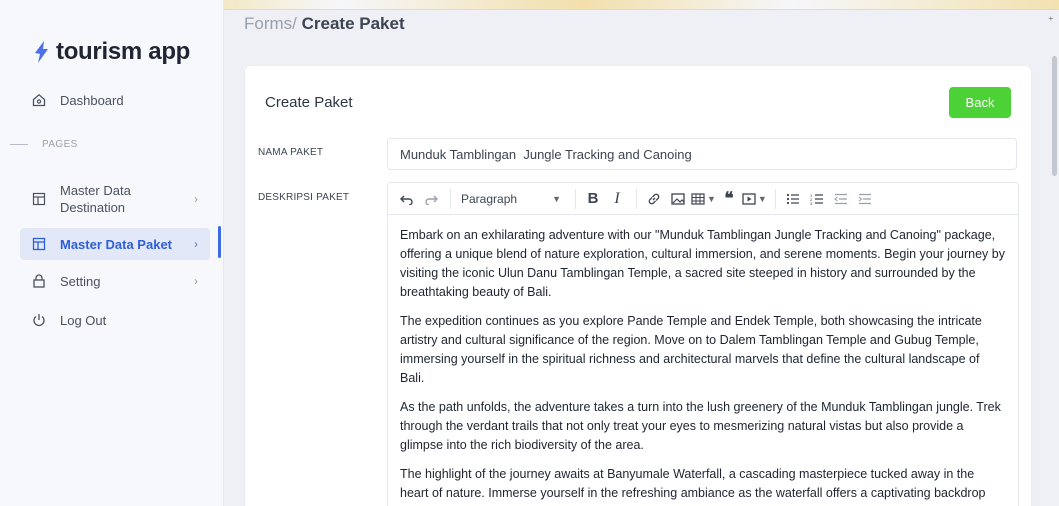  I want to click on table-insert-icon: ▼, so click(703, 199).